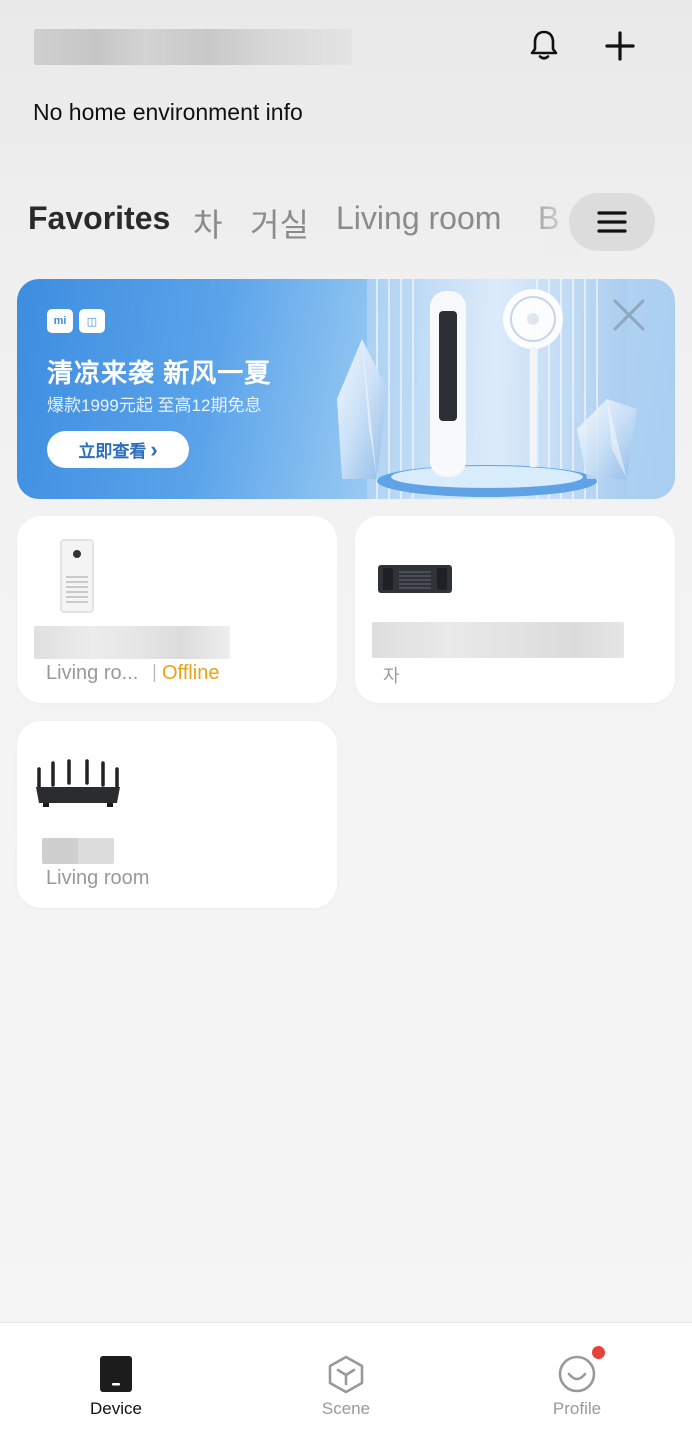 Image resolution: width=692 pixels, height=1440 pixels. I want to click on nav-scene: Scene, so click(346, 1381).